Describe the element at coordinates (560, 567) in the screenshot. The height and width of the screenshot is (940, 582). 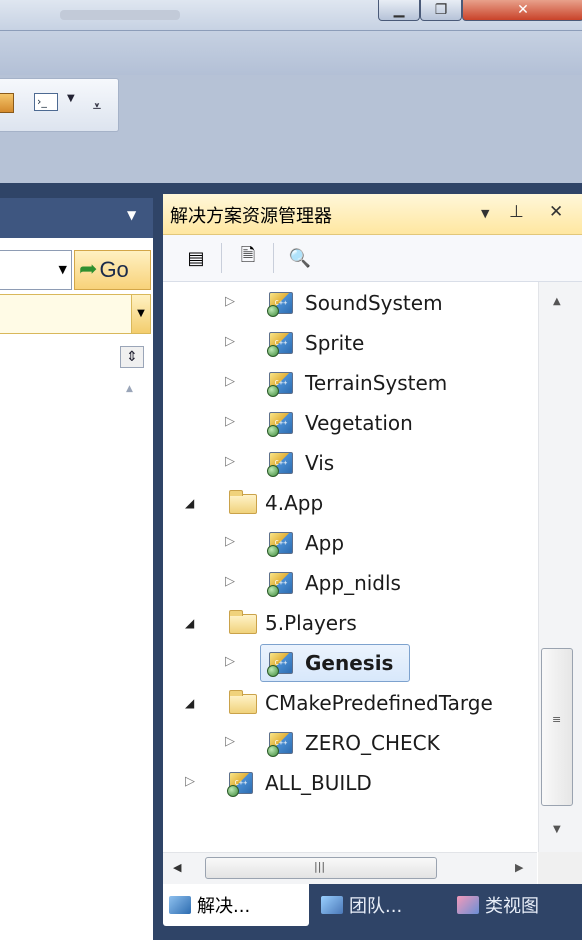
I see `vertical-scrollbar: ▲ ≡ ▼` at that location.